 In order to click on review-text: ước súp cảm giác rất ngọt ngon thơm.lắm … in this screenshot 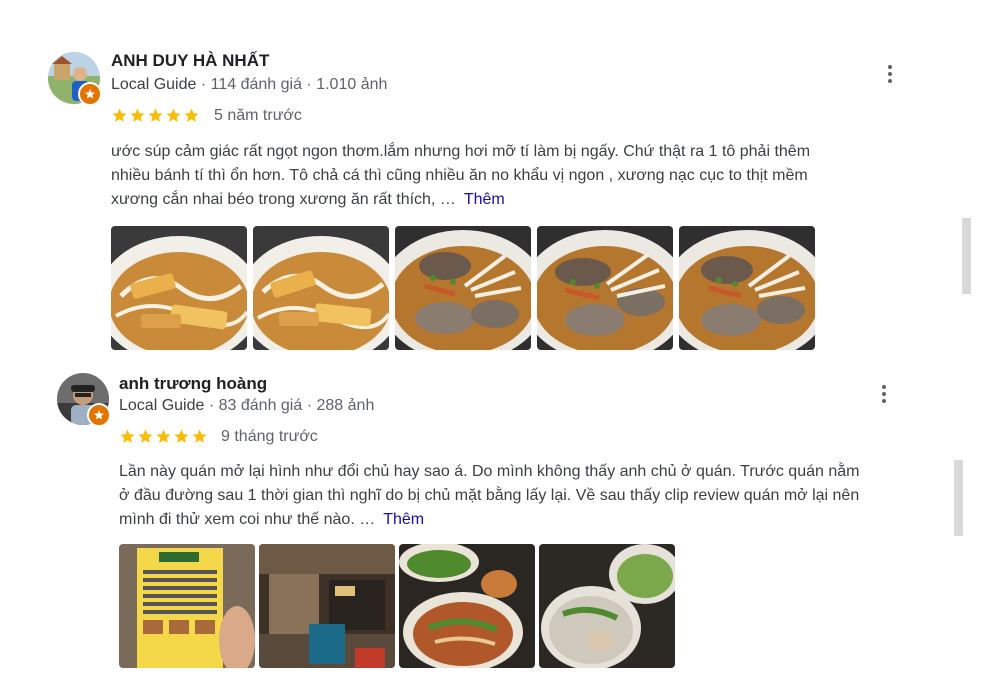, I will do `click(460, 176)`.